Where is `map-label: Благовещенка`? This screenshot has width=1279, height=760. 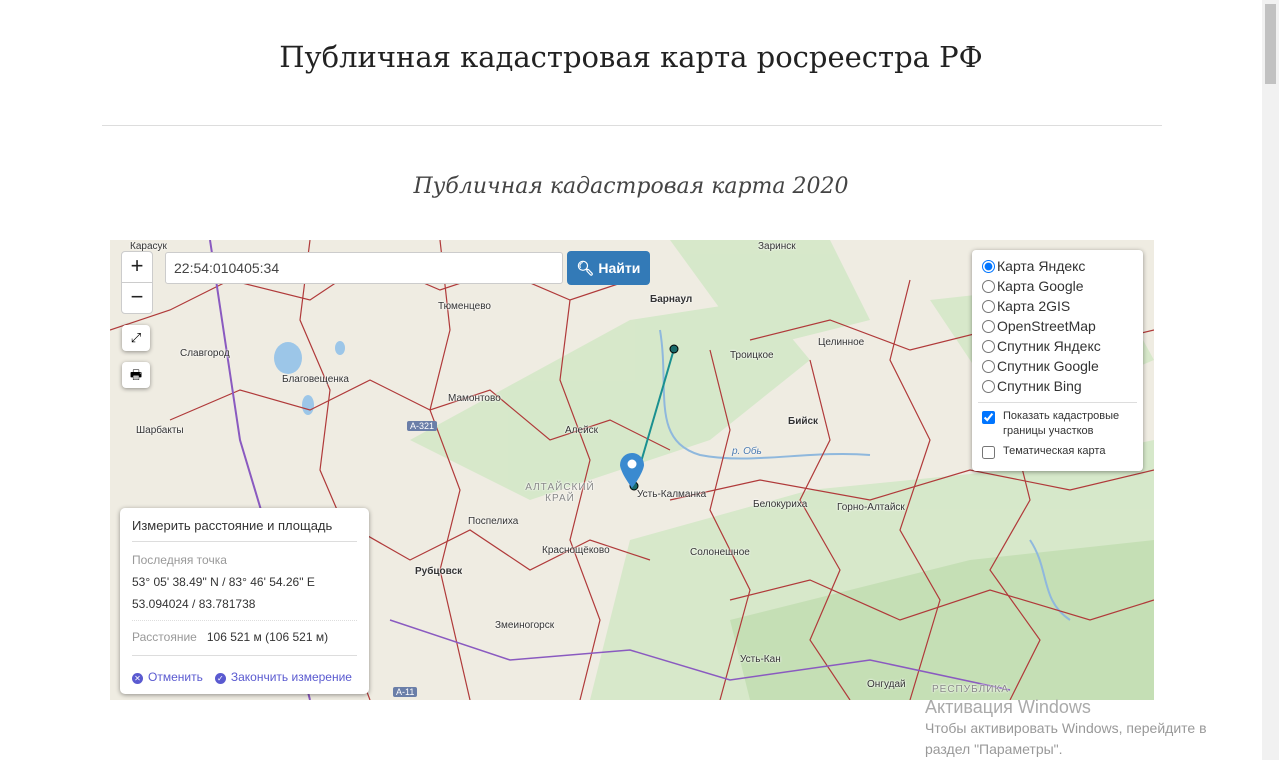 map-label: Благовещенка is located at coordinates (315, 379).